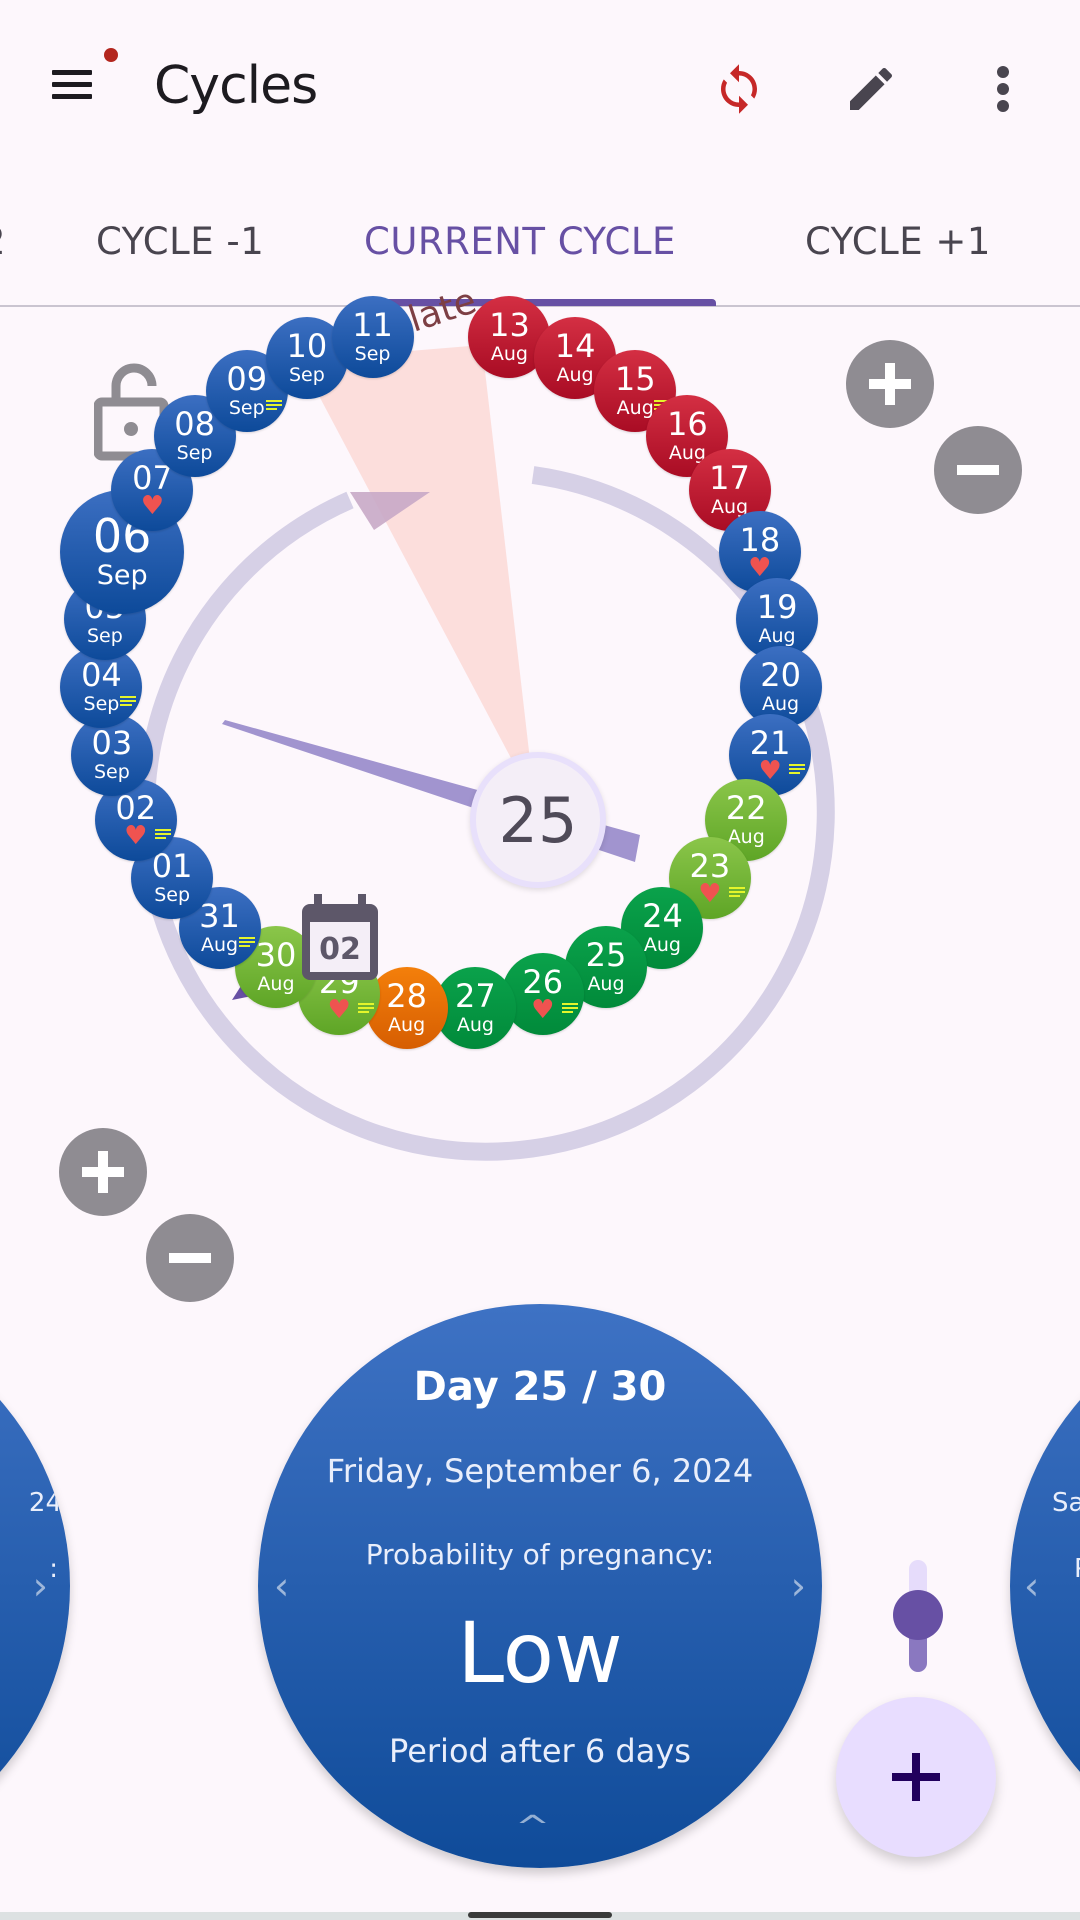  I want to click on next-card-text: Sa, so click(1066, 1503).